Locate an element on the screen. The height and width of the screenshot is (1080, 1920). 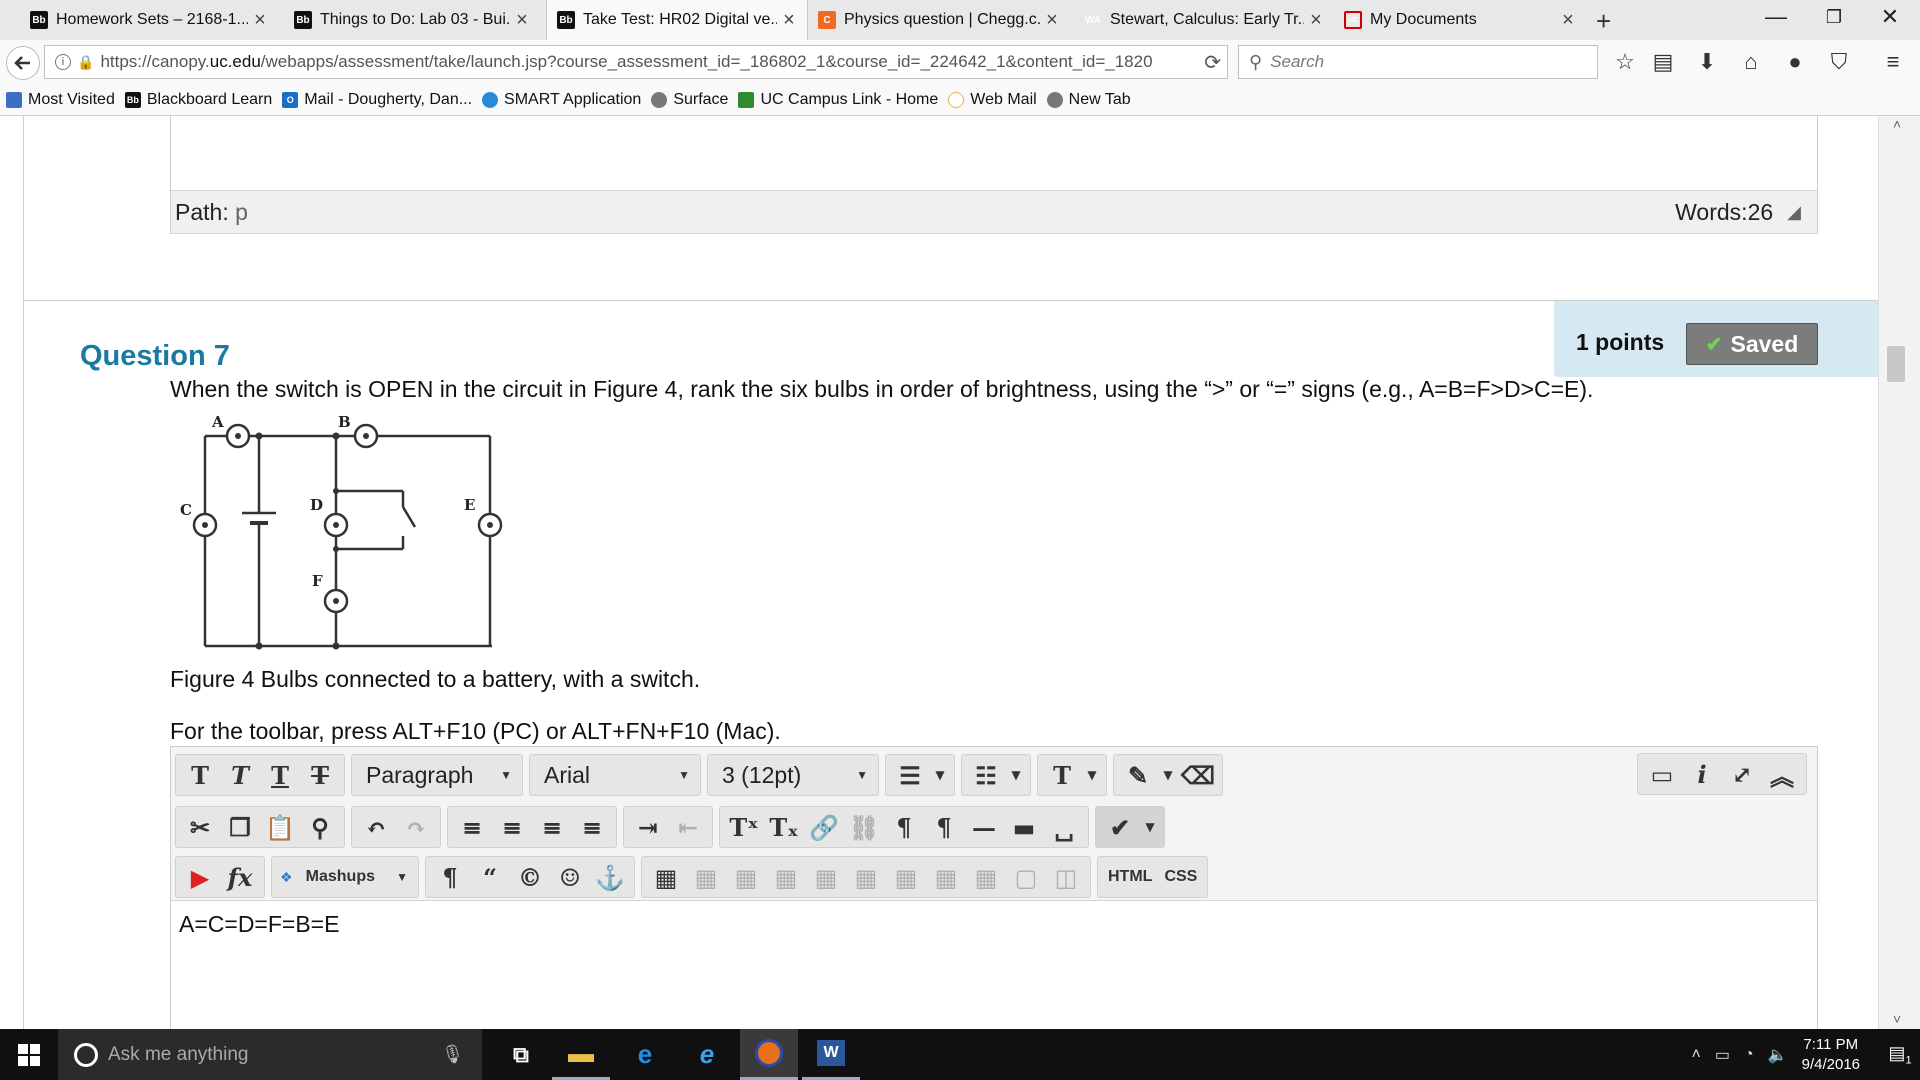
underline-button: T is located at coordinates (280, 775).